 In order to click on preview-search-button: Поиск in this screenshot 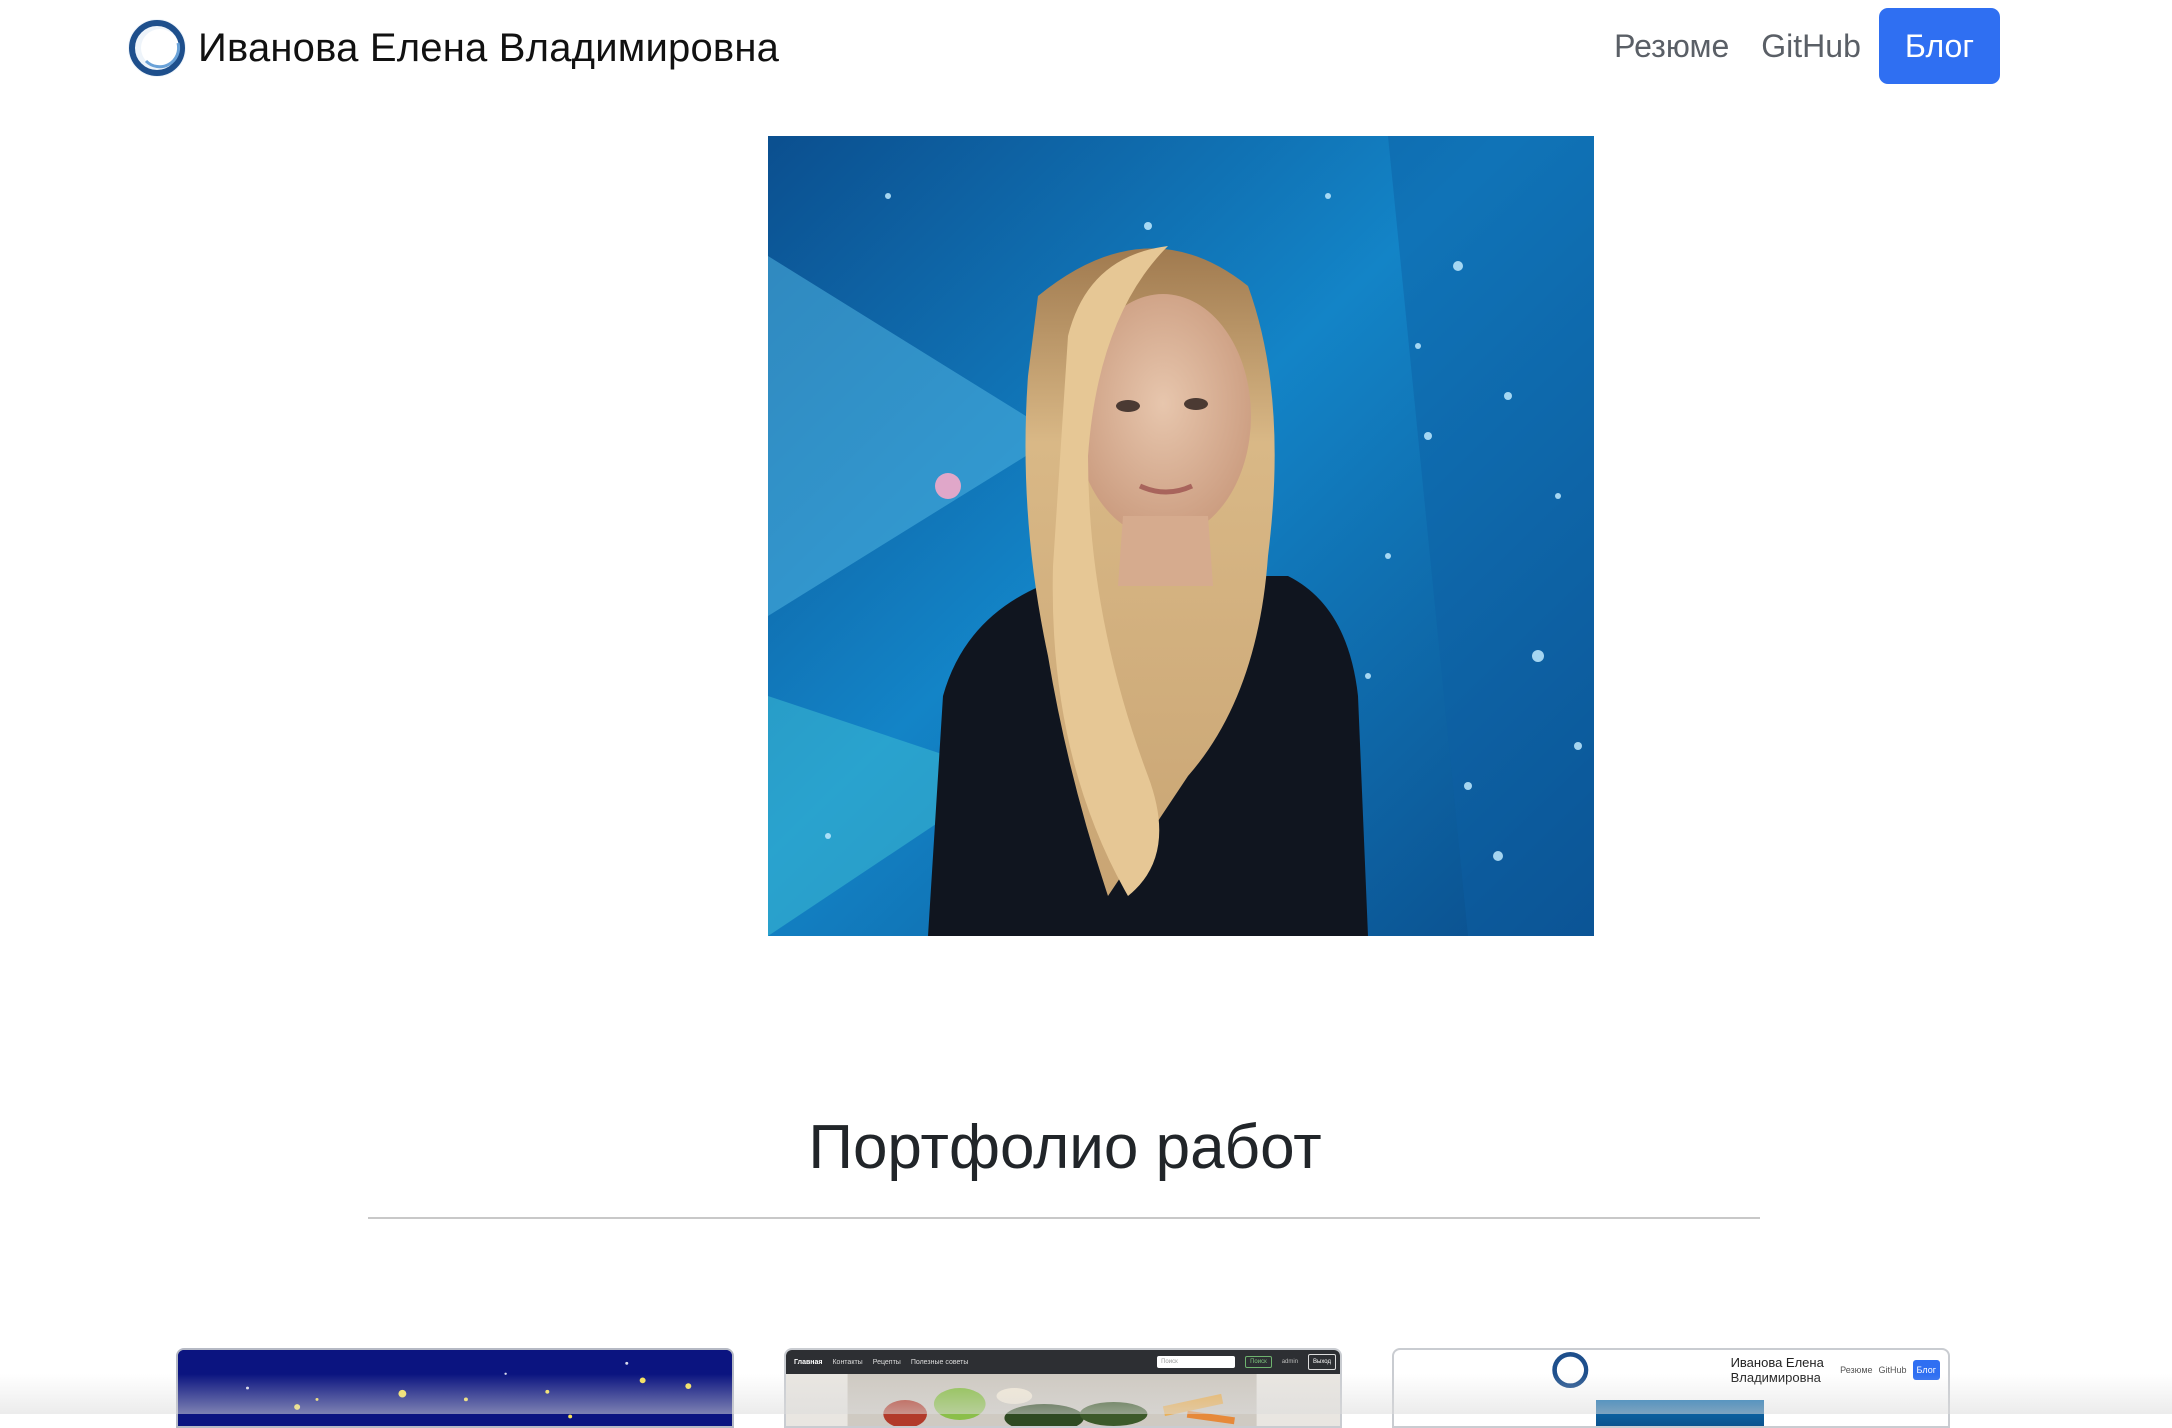, I will do `click(1258, 1362)`.